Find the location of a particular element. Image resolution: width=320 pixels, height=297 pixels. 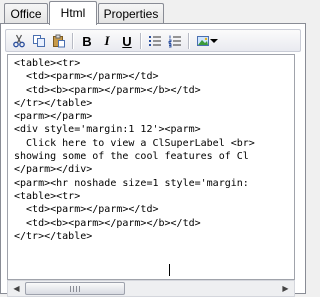

editor-toolbar: B I U is located at coordinates (153, 40).